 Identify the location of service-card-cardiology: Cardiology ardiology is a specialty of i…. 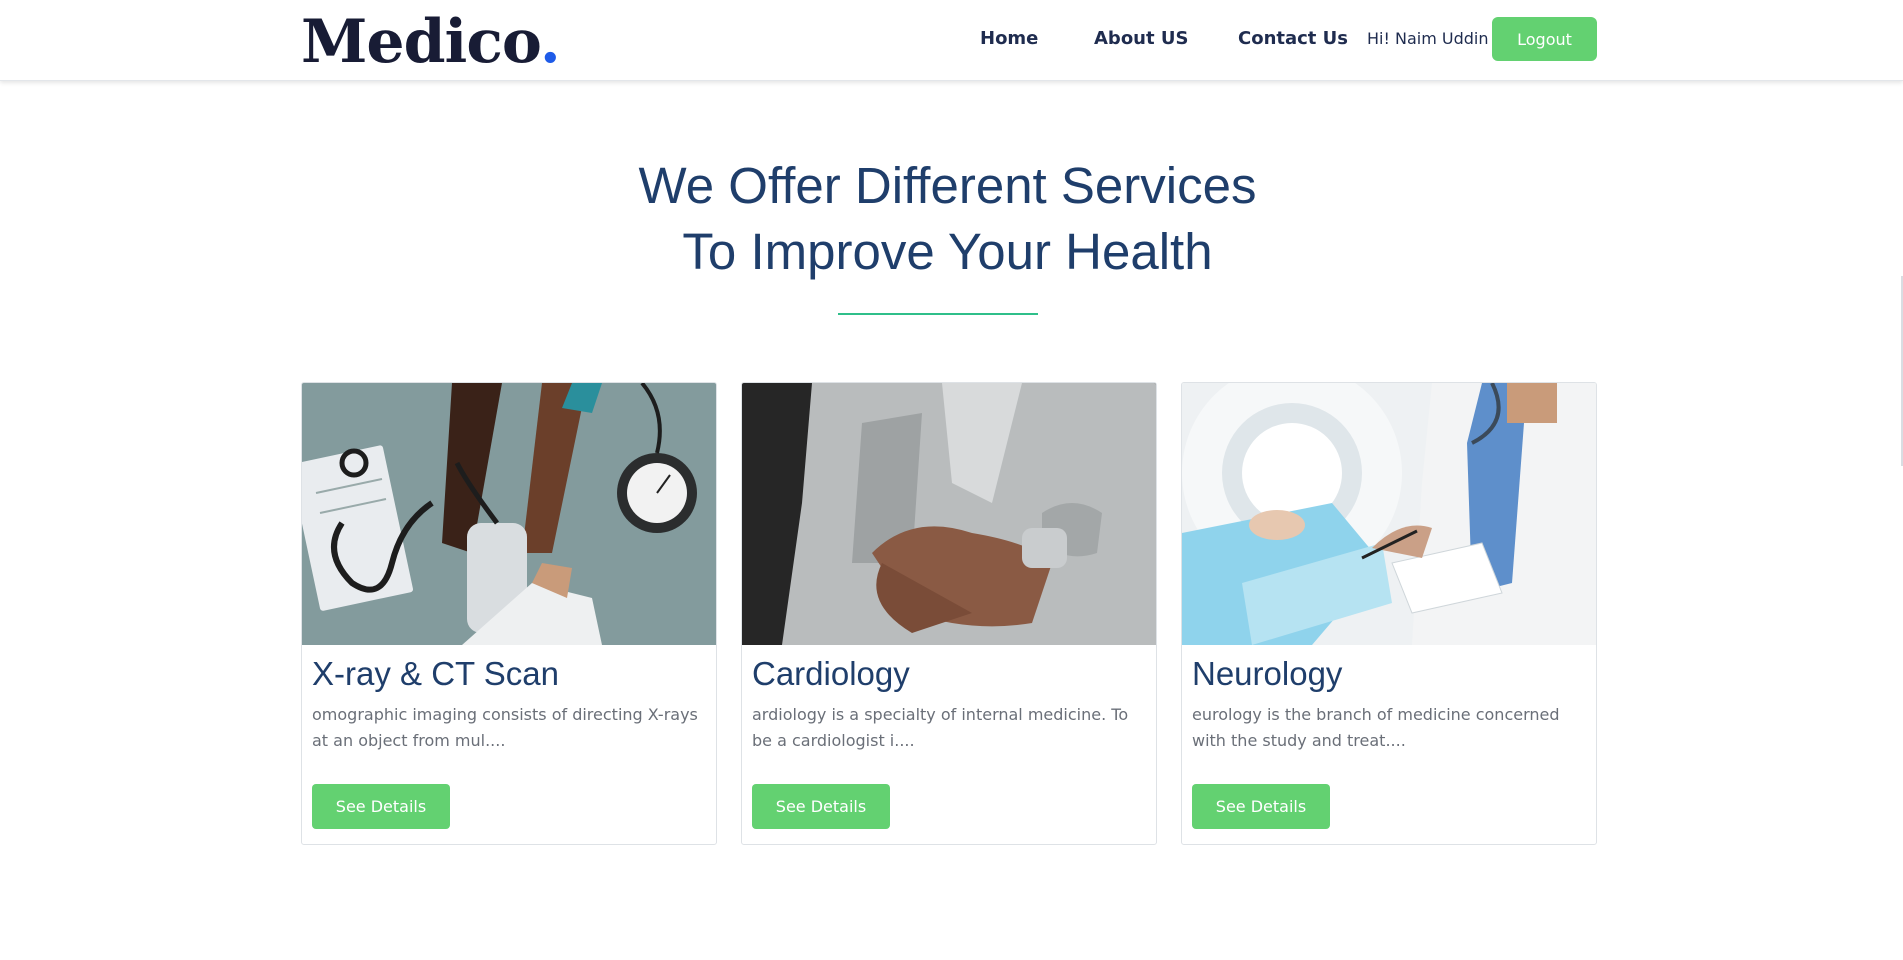
(949, 613).